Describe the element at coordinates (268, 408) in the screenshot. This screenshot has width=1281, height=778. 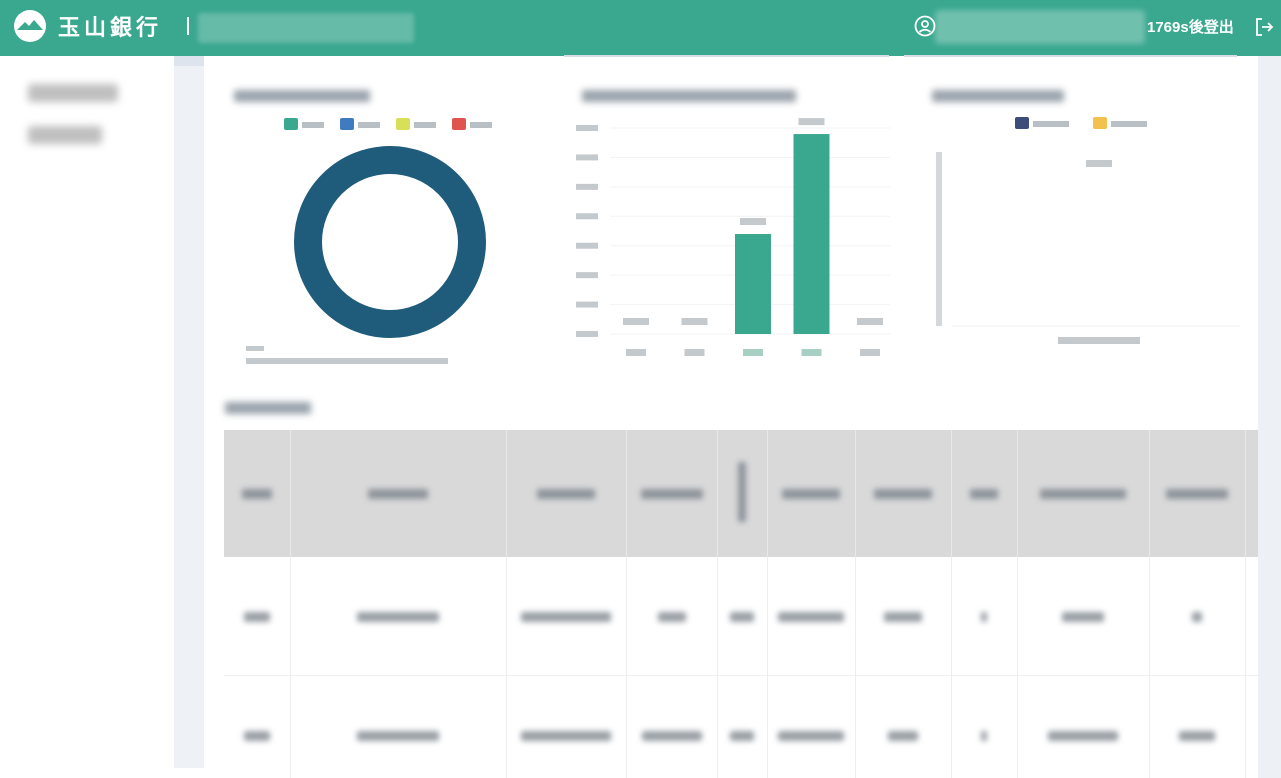
I see `table-title` at that location.